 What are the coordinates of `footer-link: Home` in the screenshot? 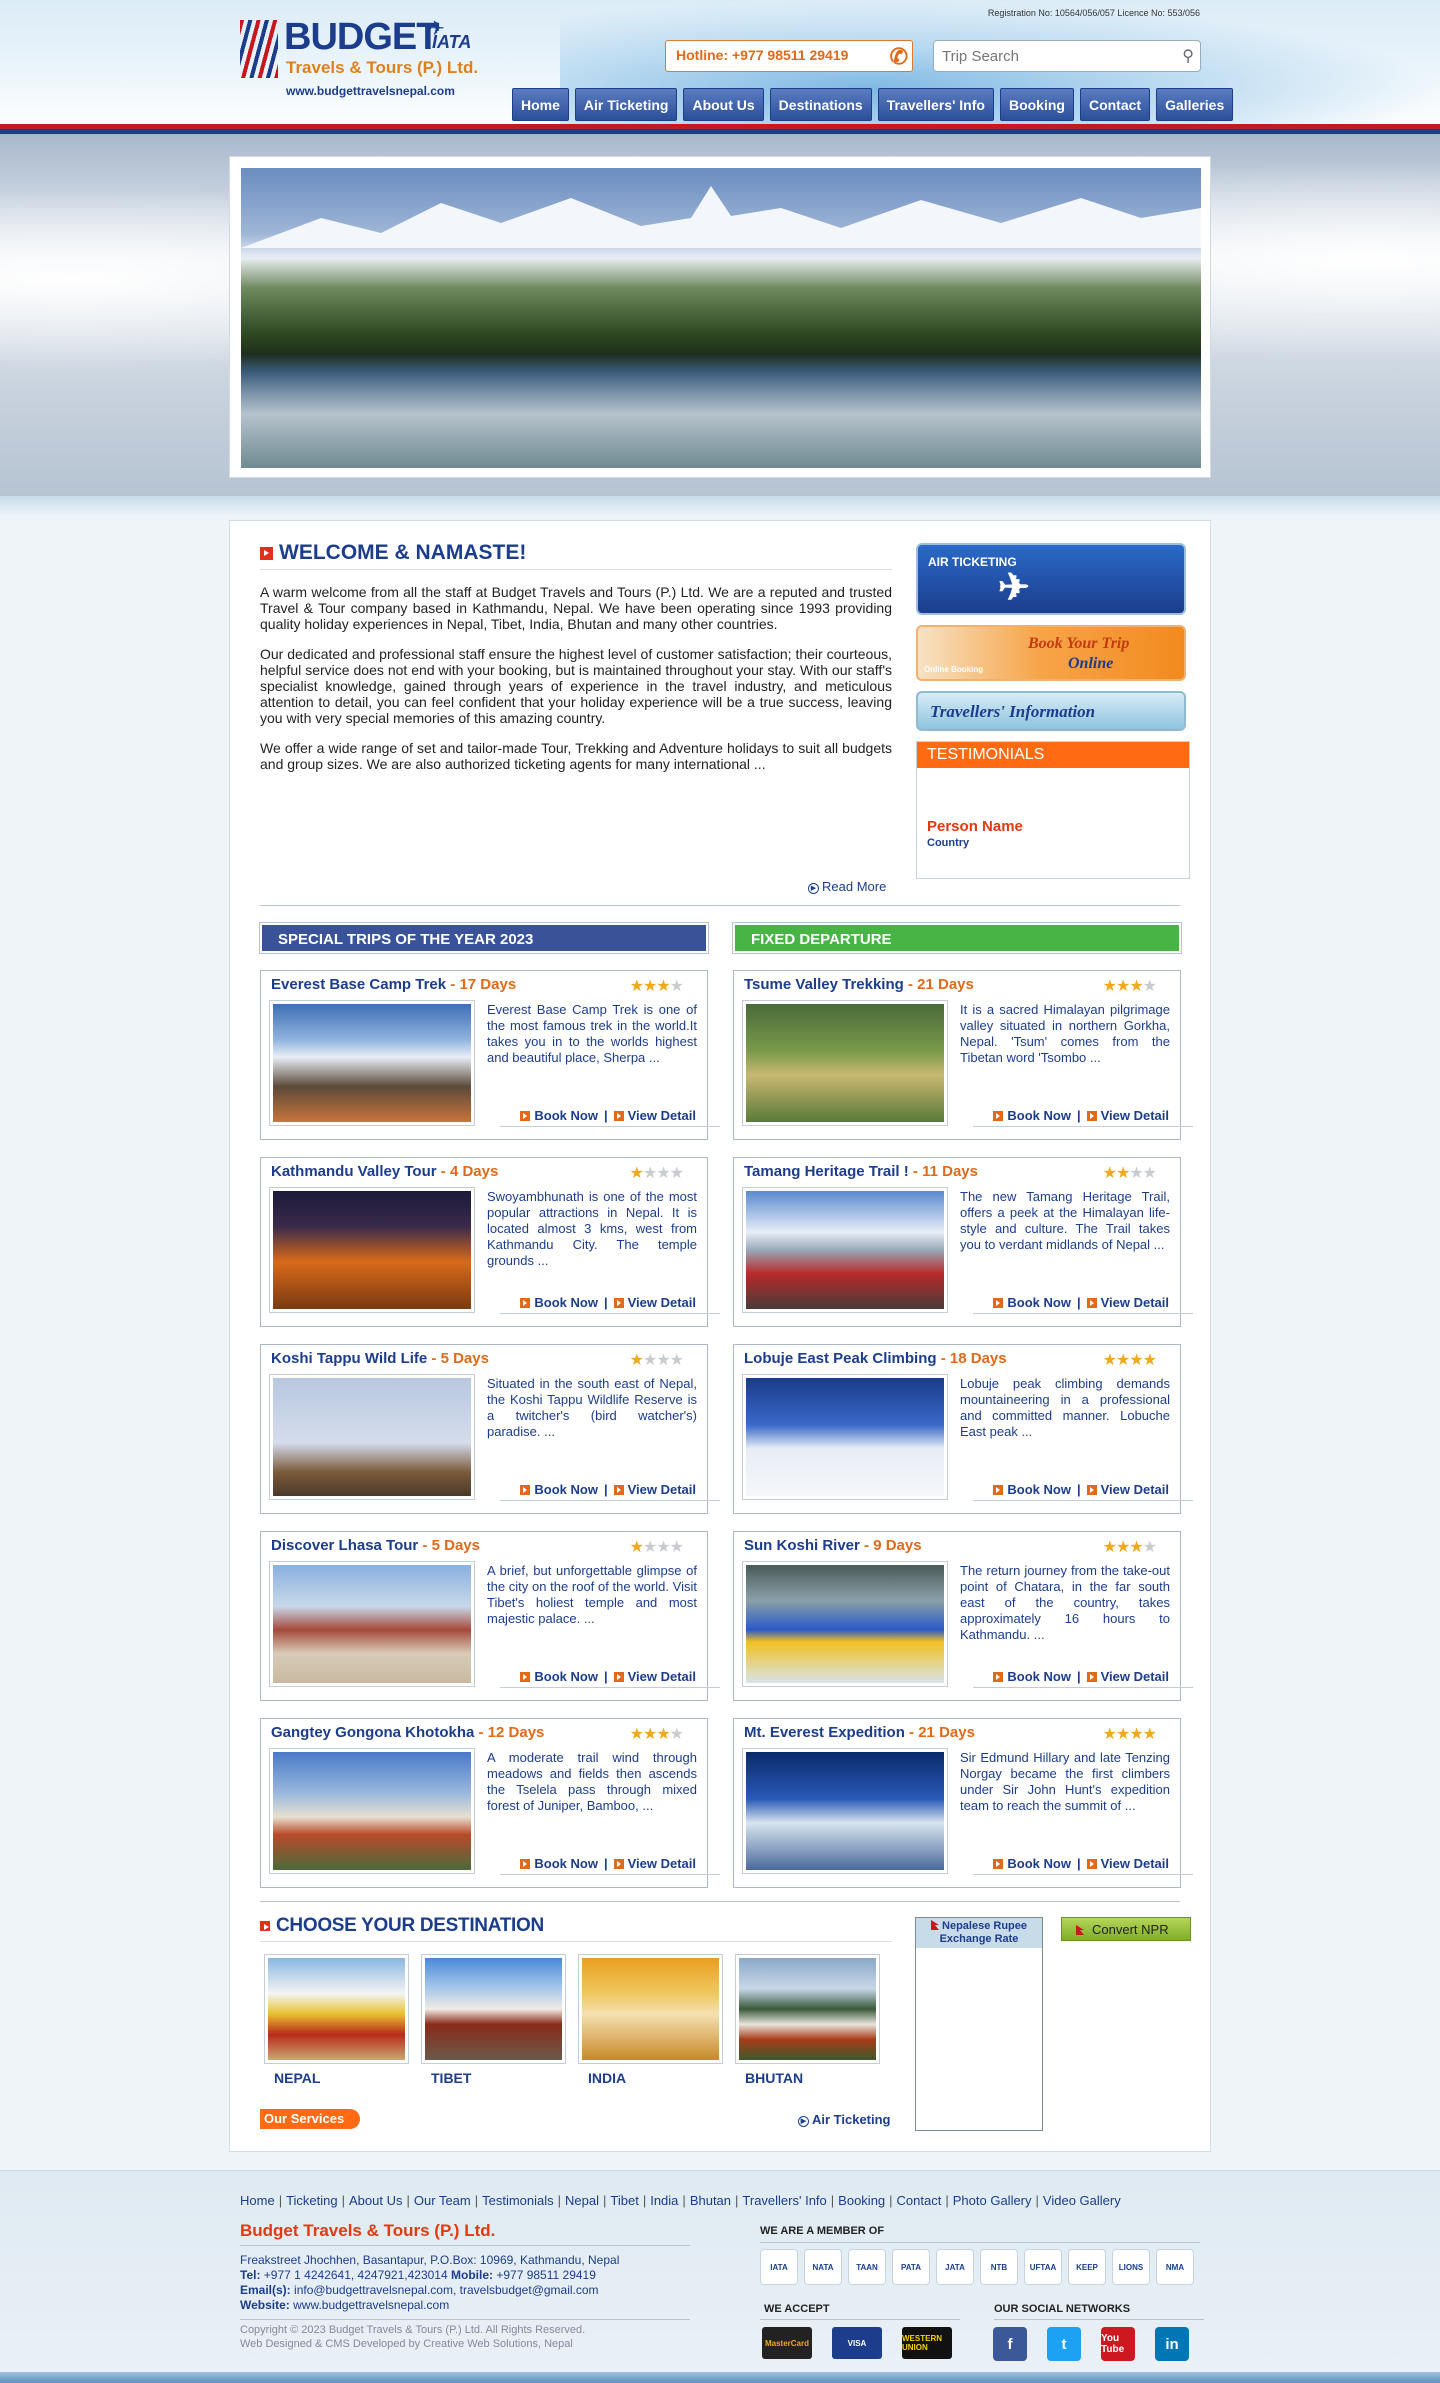 It's located at (257, 2200).